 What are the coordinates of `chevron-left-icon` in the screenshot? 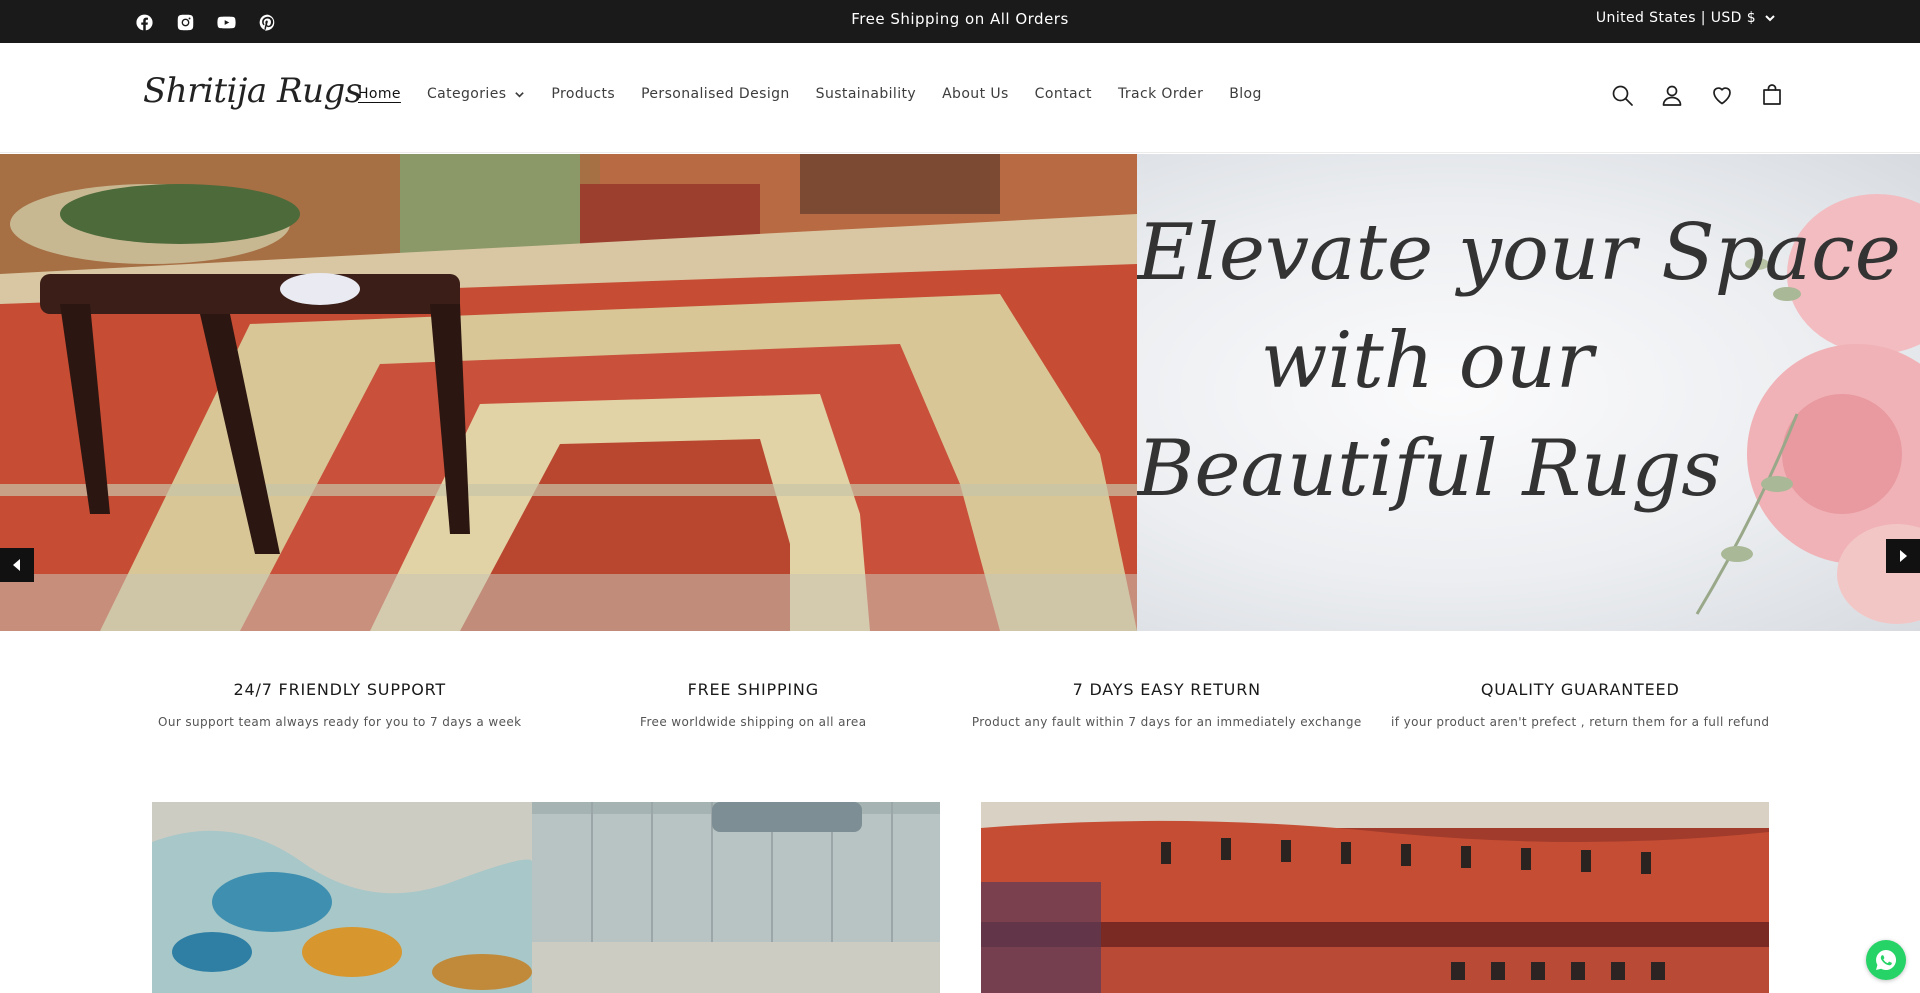 It's located at (16, 565).